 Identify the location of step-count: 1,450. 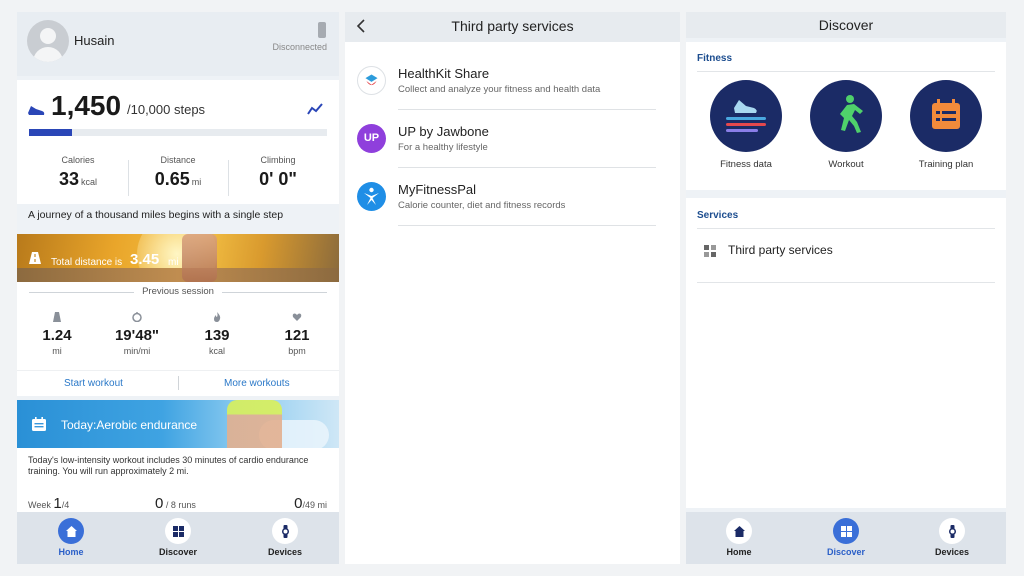
(86, 105).